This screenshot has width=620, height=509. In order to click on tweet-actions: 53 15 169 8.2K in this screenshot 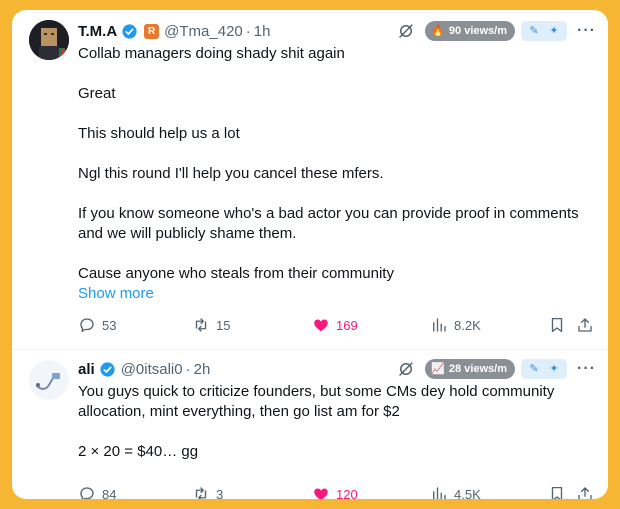, I will do `click(338, 326)`.